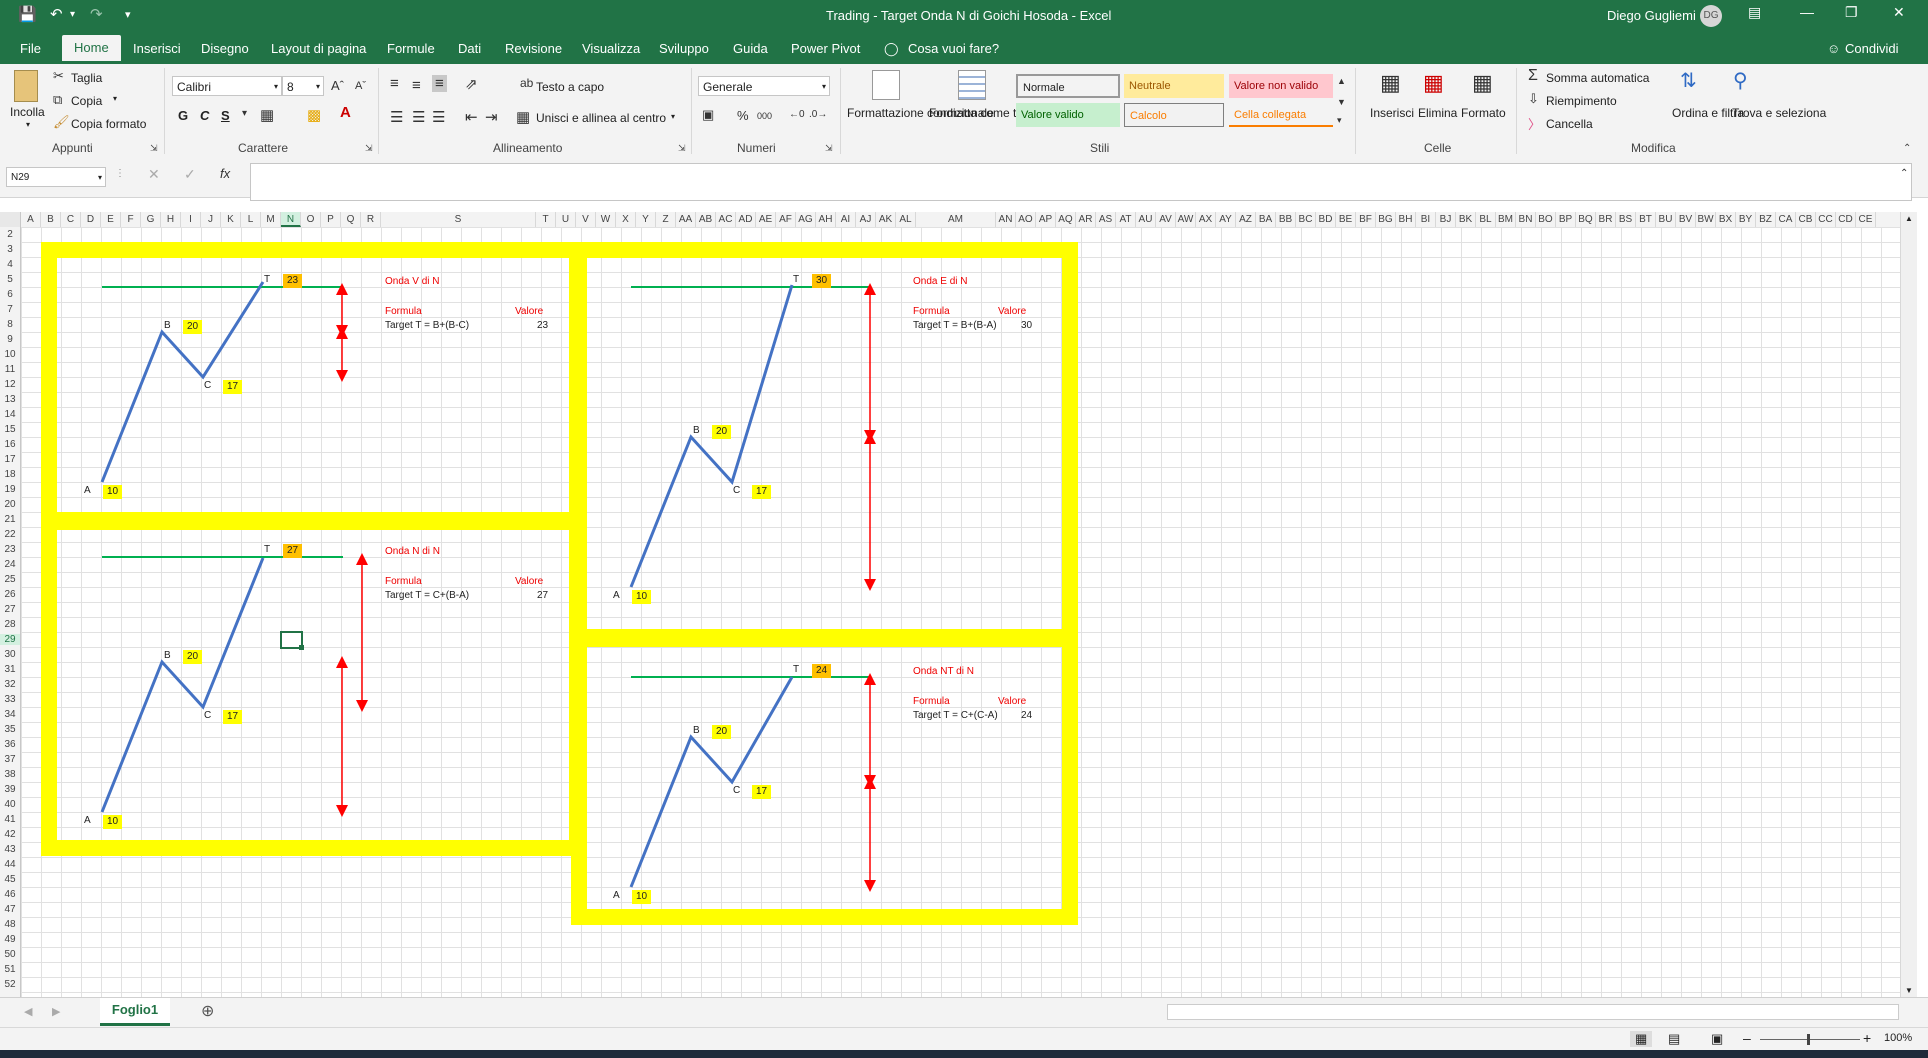 This screenshot has width=1928, height=1058. I want to click on value-t: 23, so click(292, 281).